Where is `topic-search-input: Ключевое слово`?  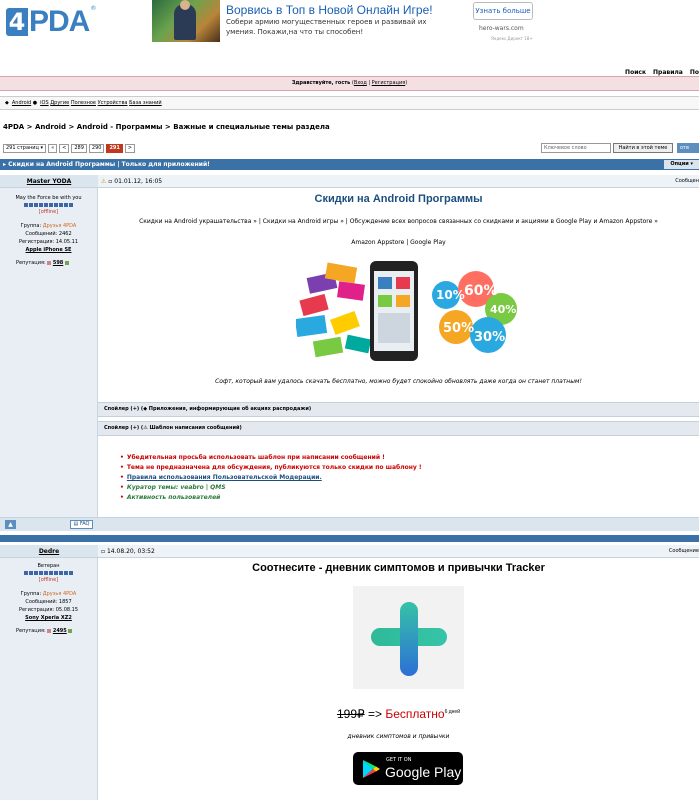
topic-search-input: Ключевое слово is located at coordinates (576, 148).